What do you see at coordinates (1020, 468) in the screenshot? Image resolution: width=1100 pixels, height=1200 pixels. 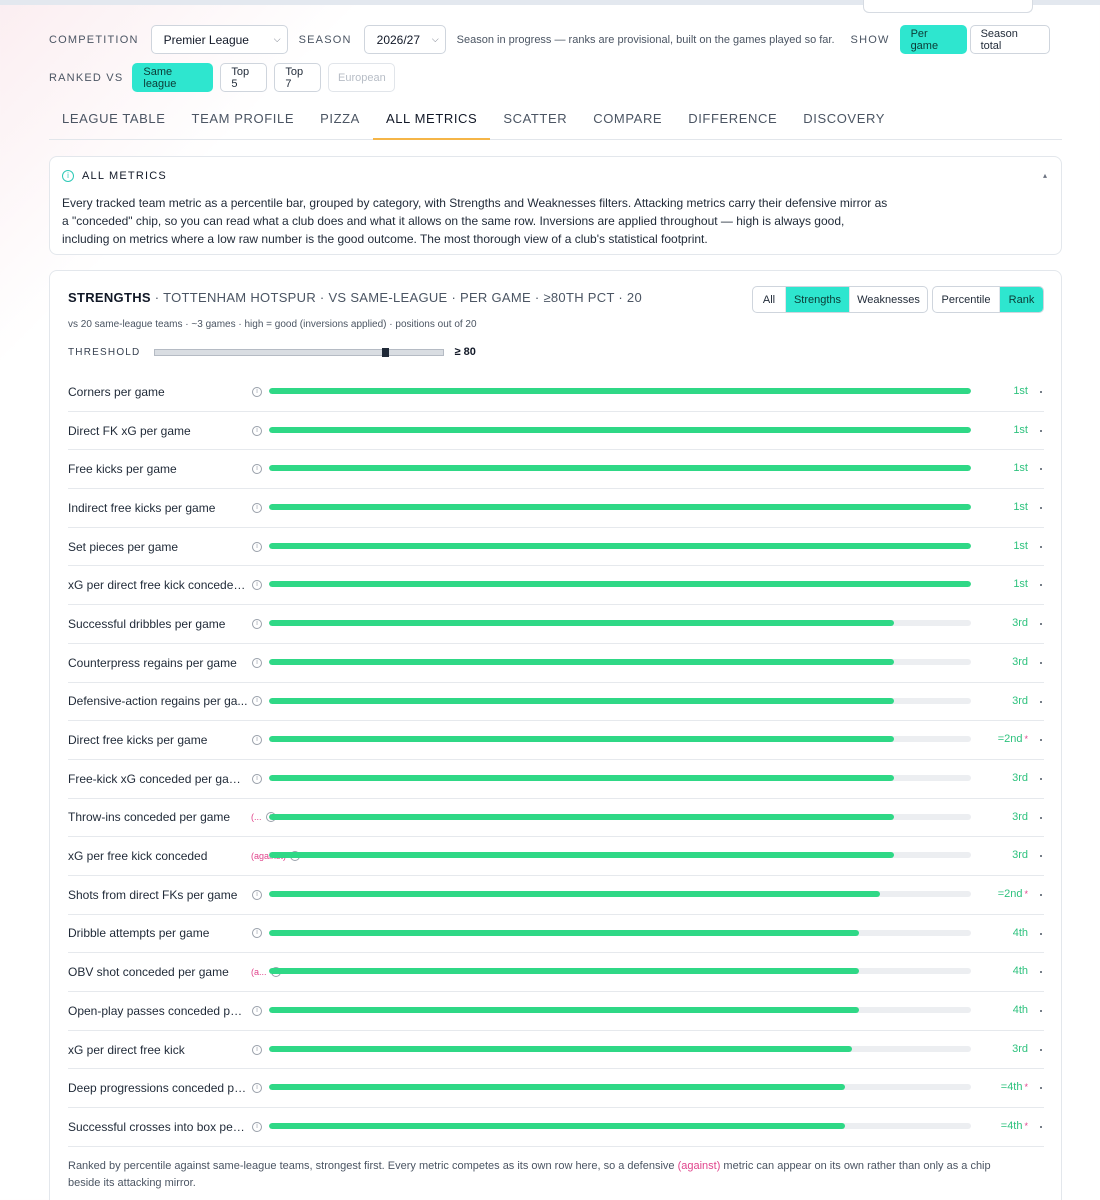 I see `rank-value: 1st` at bounding box center [1020, 468].